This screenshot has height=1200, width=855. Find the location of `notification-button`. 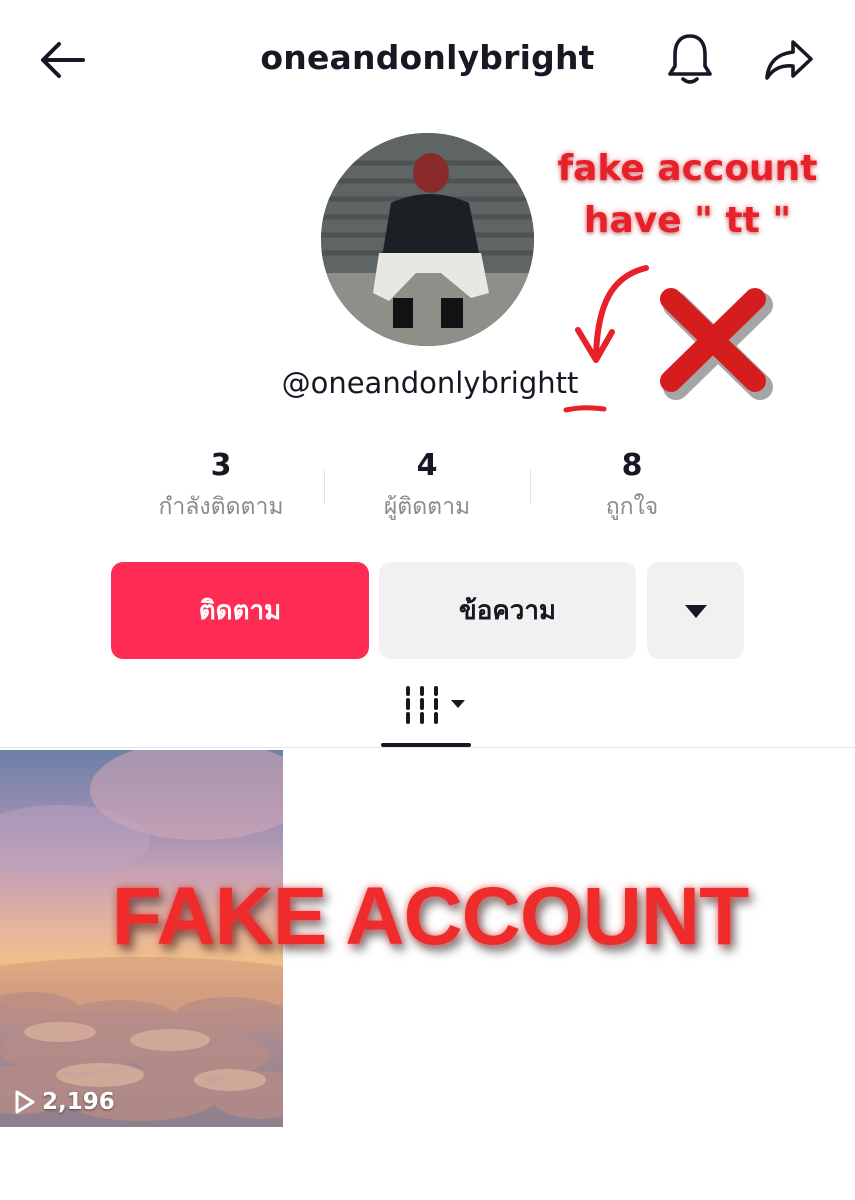

notification-button is located at coordinates (690, 59).